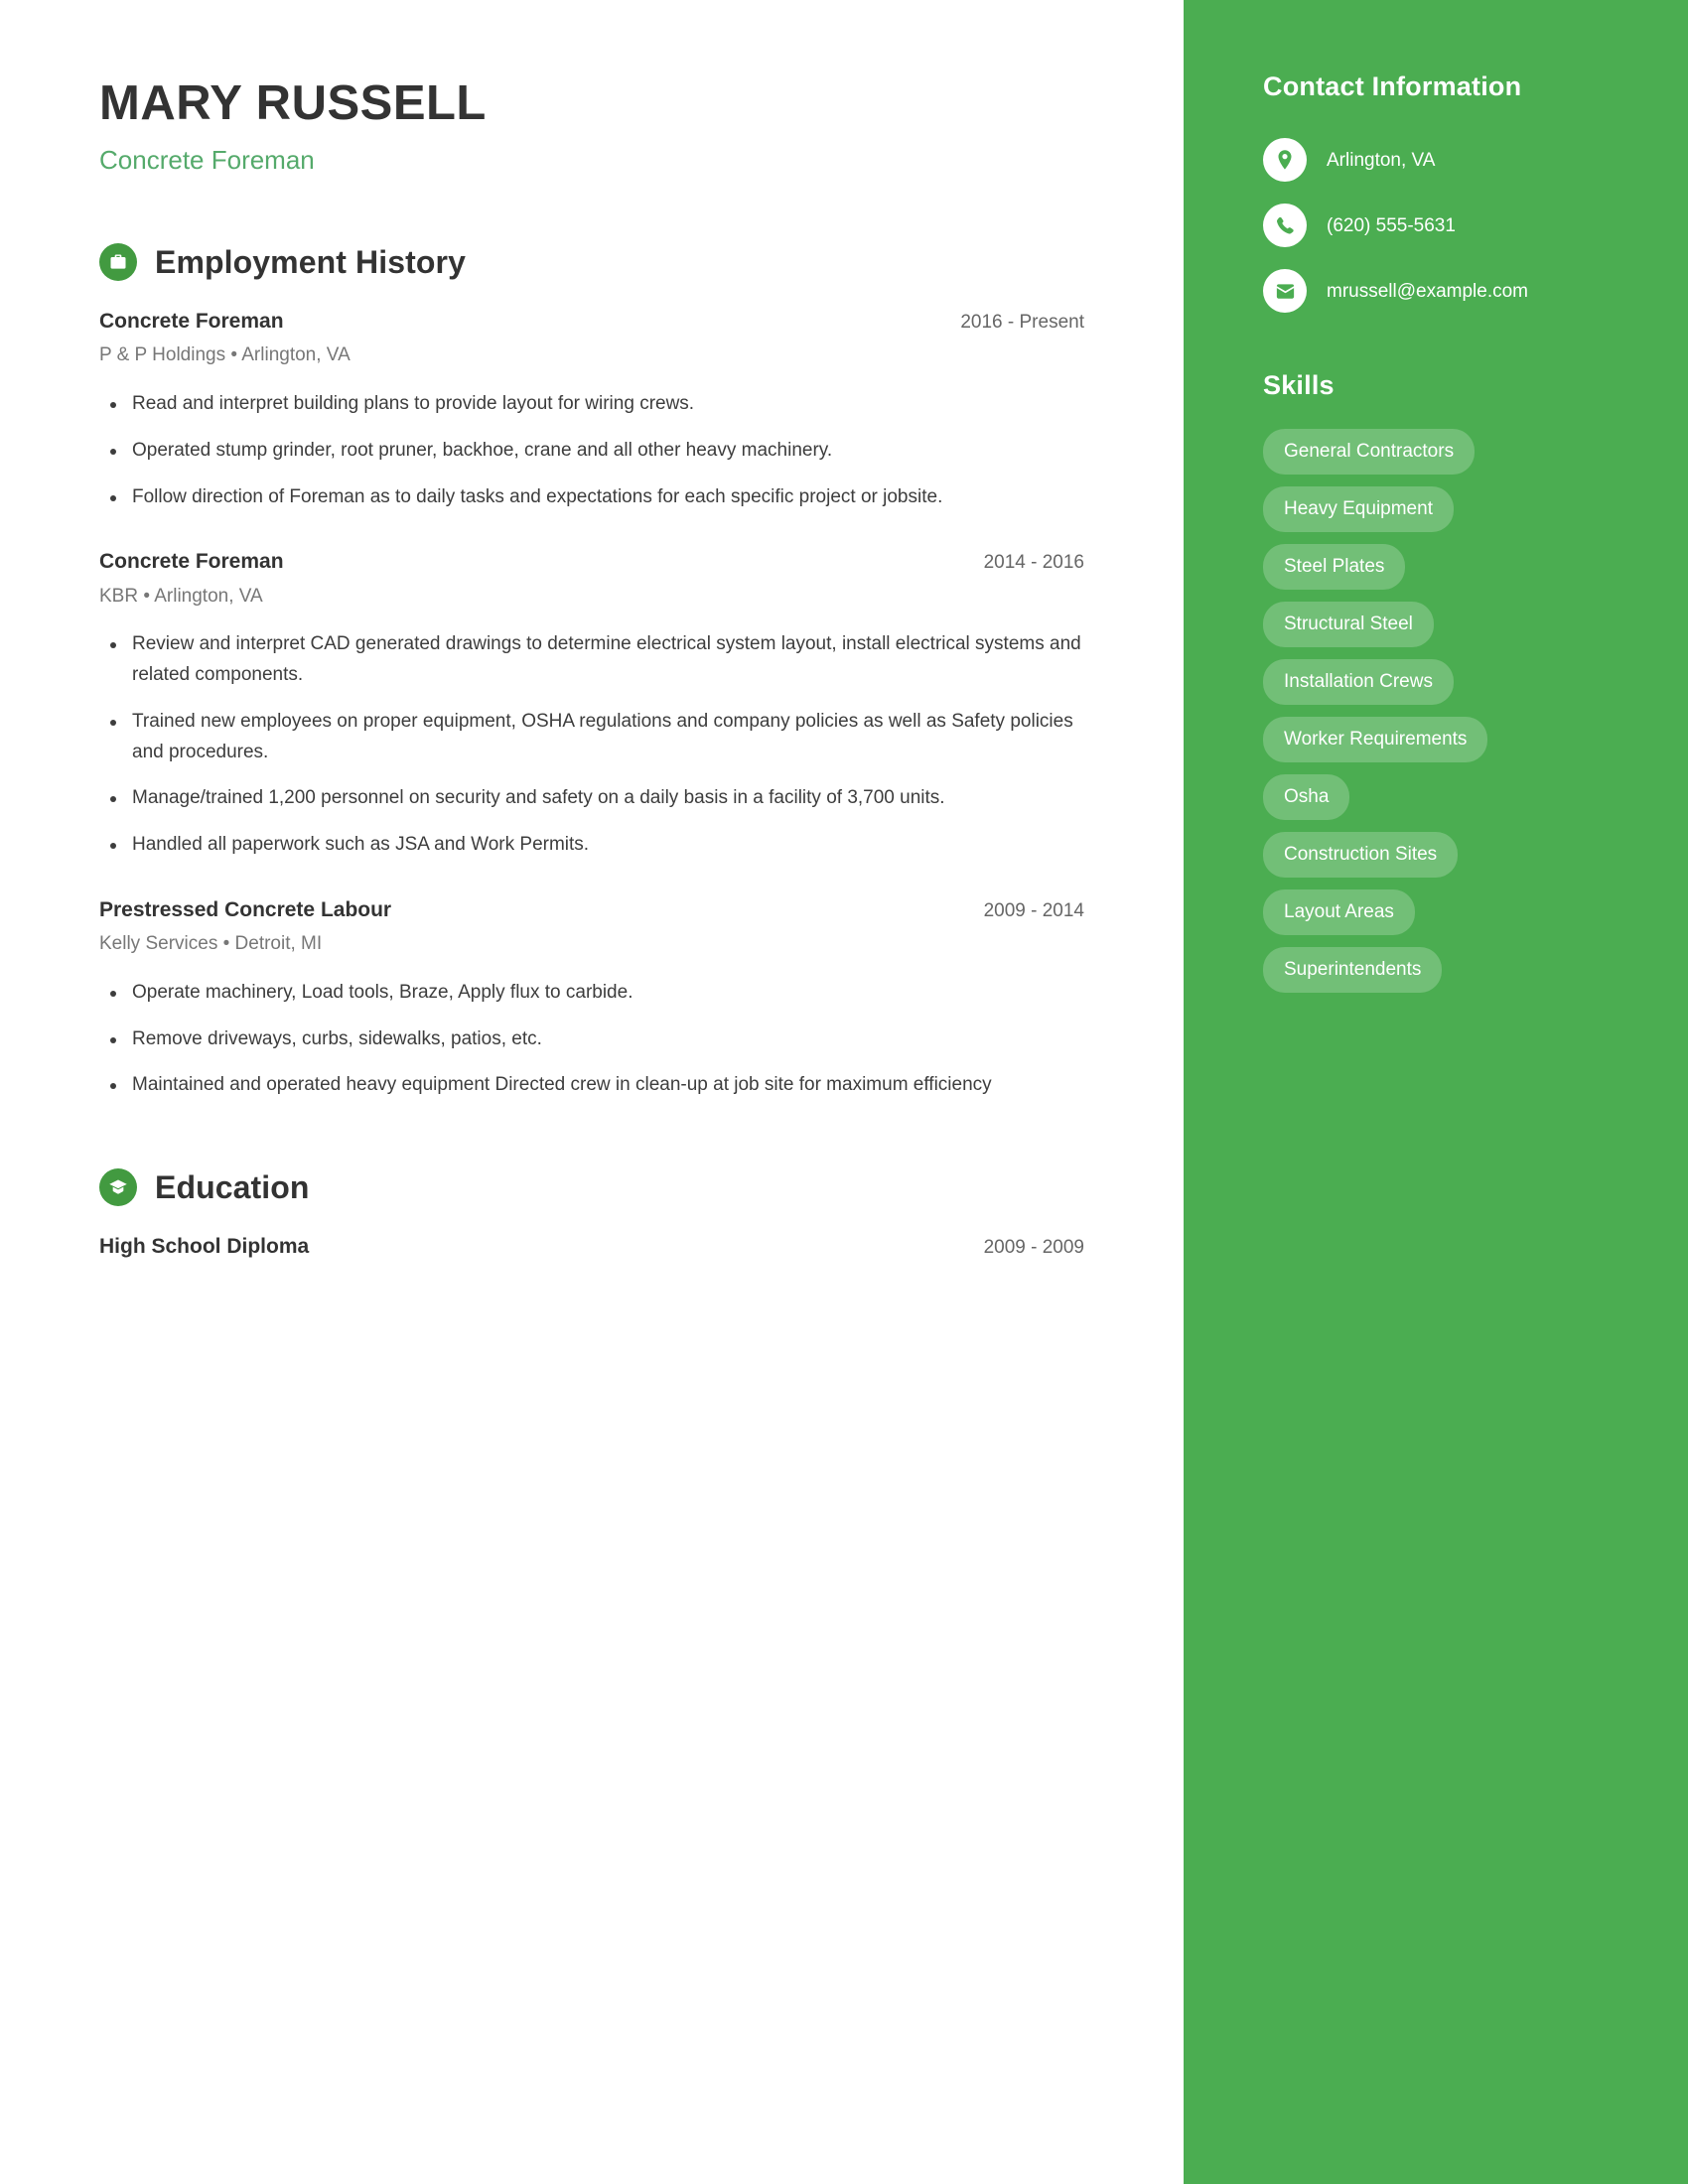  I want to click on contact-item-phone: (620) 555-5631, so click(1445, 225).